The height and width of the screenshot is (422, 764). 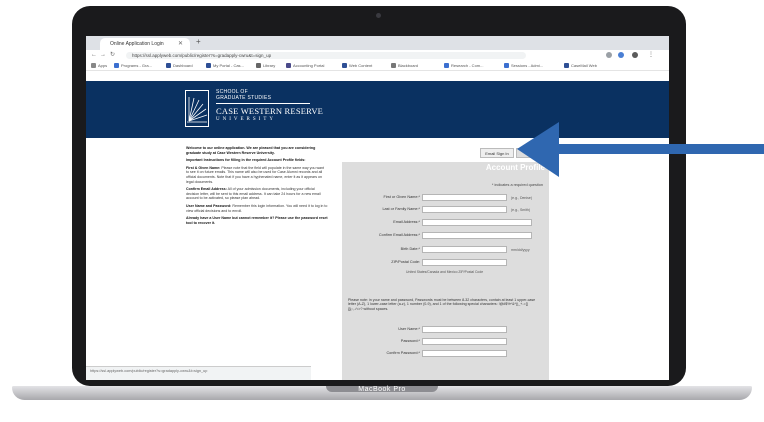 I want to click on sunburst-logo-icon, so click(x=197, y=110).